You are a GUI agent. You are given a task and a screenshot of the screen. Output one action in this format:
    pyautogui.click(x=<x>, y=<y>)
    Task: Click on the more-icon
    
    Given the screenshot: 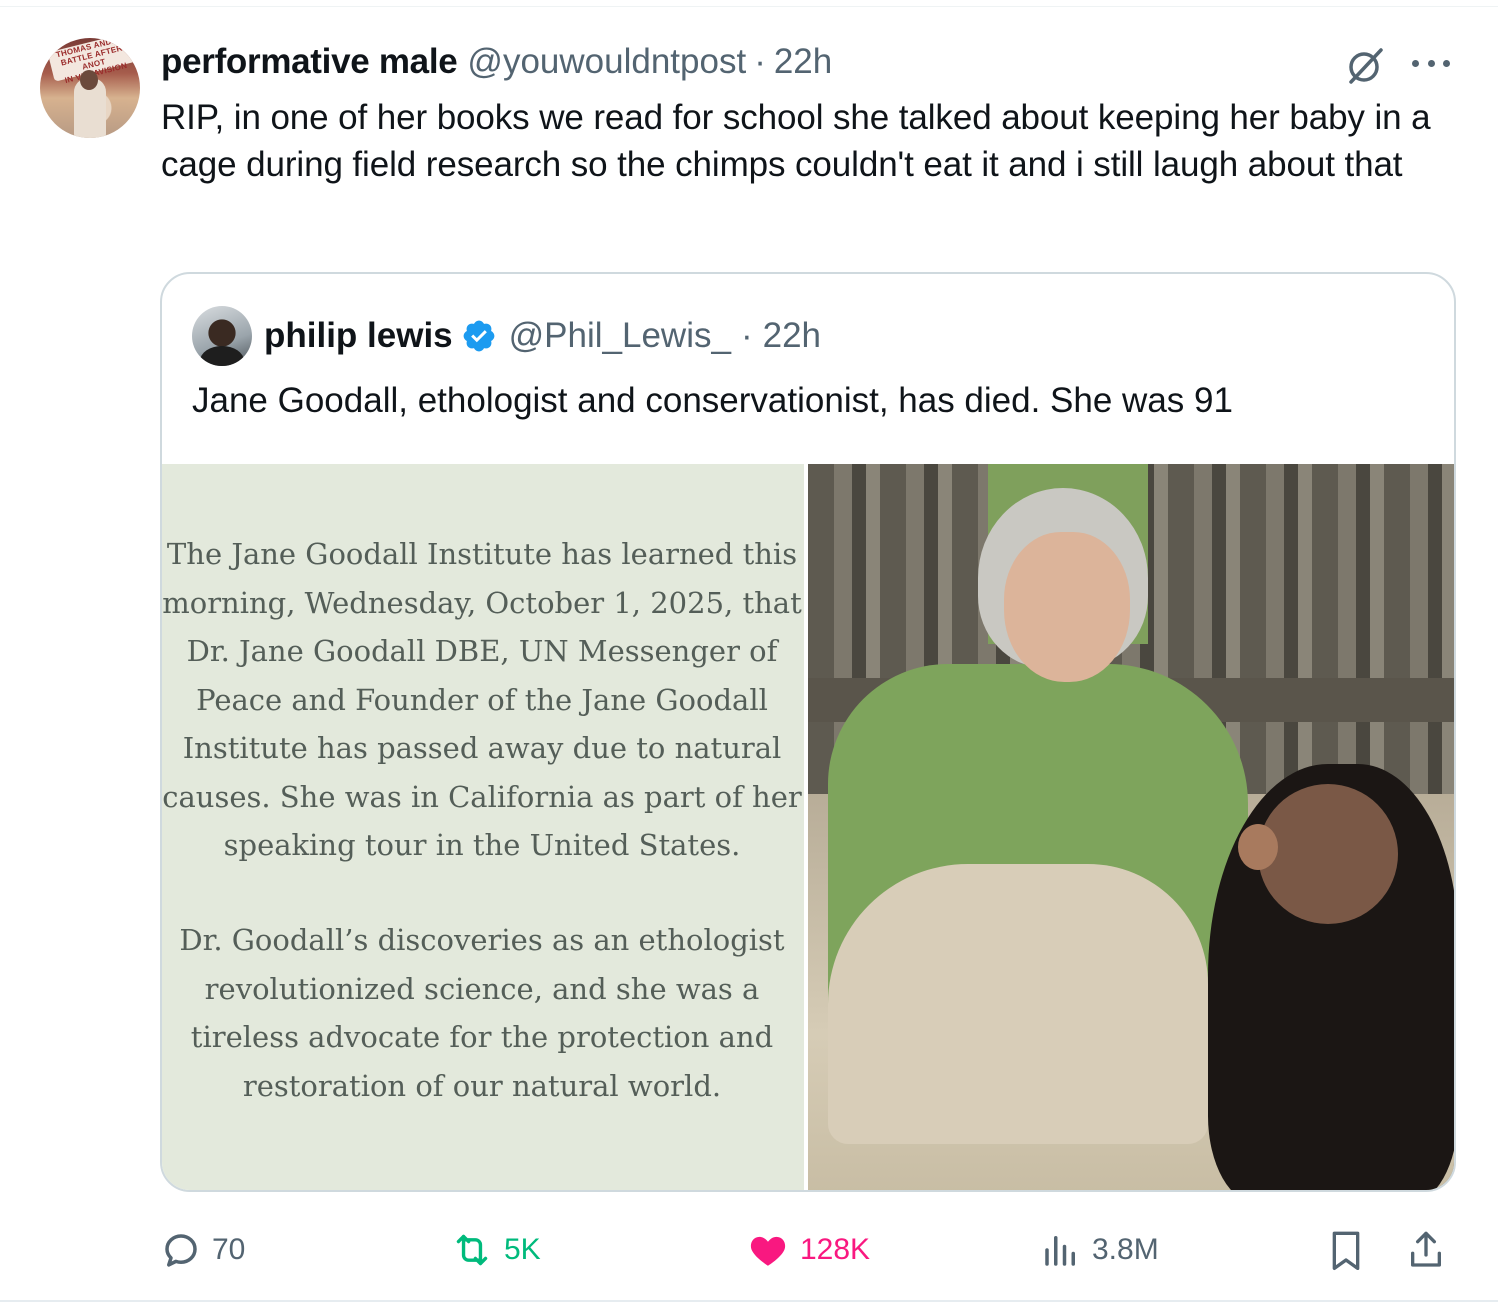 What is the action you would take?
    pyautogui.click(x=1431, y=63)
    